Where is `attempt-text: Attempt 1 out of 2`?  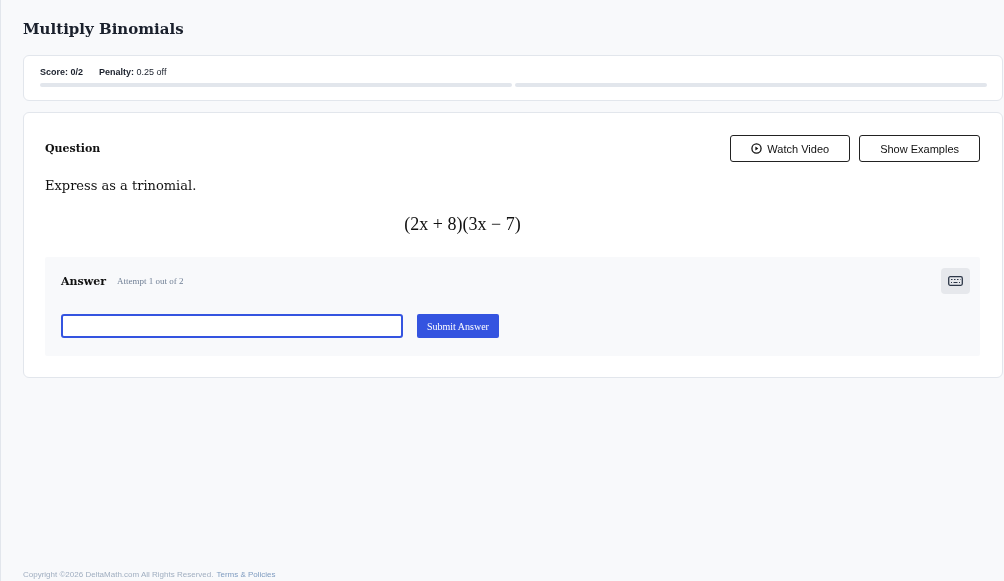 attempt-text: Attempt 1 out of 2 is located at coordinates (151, 281).